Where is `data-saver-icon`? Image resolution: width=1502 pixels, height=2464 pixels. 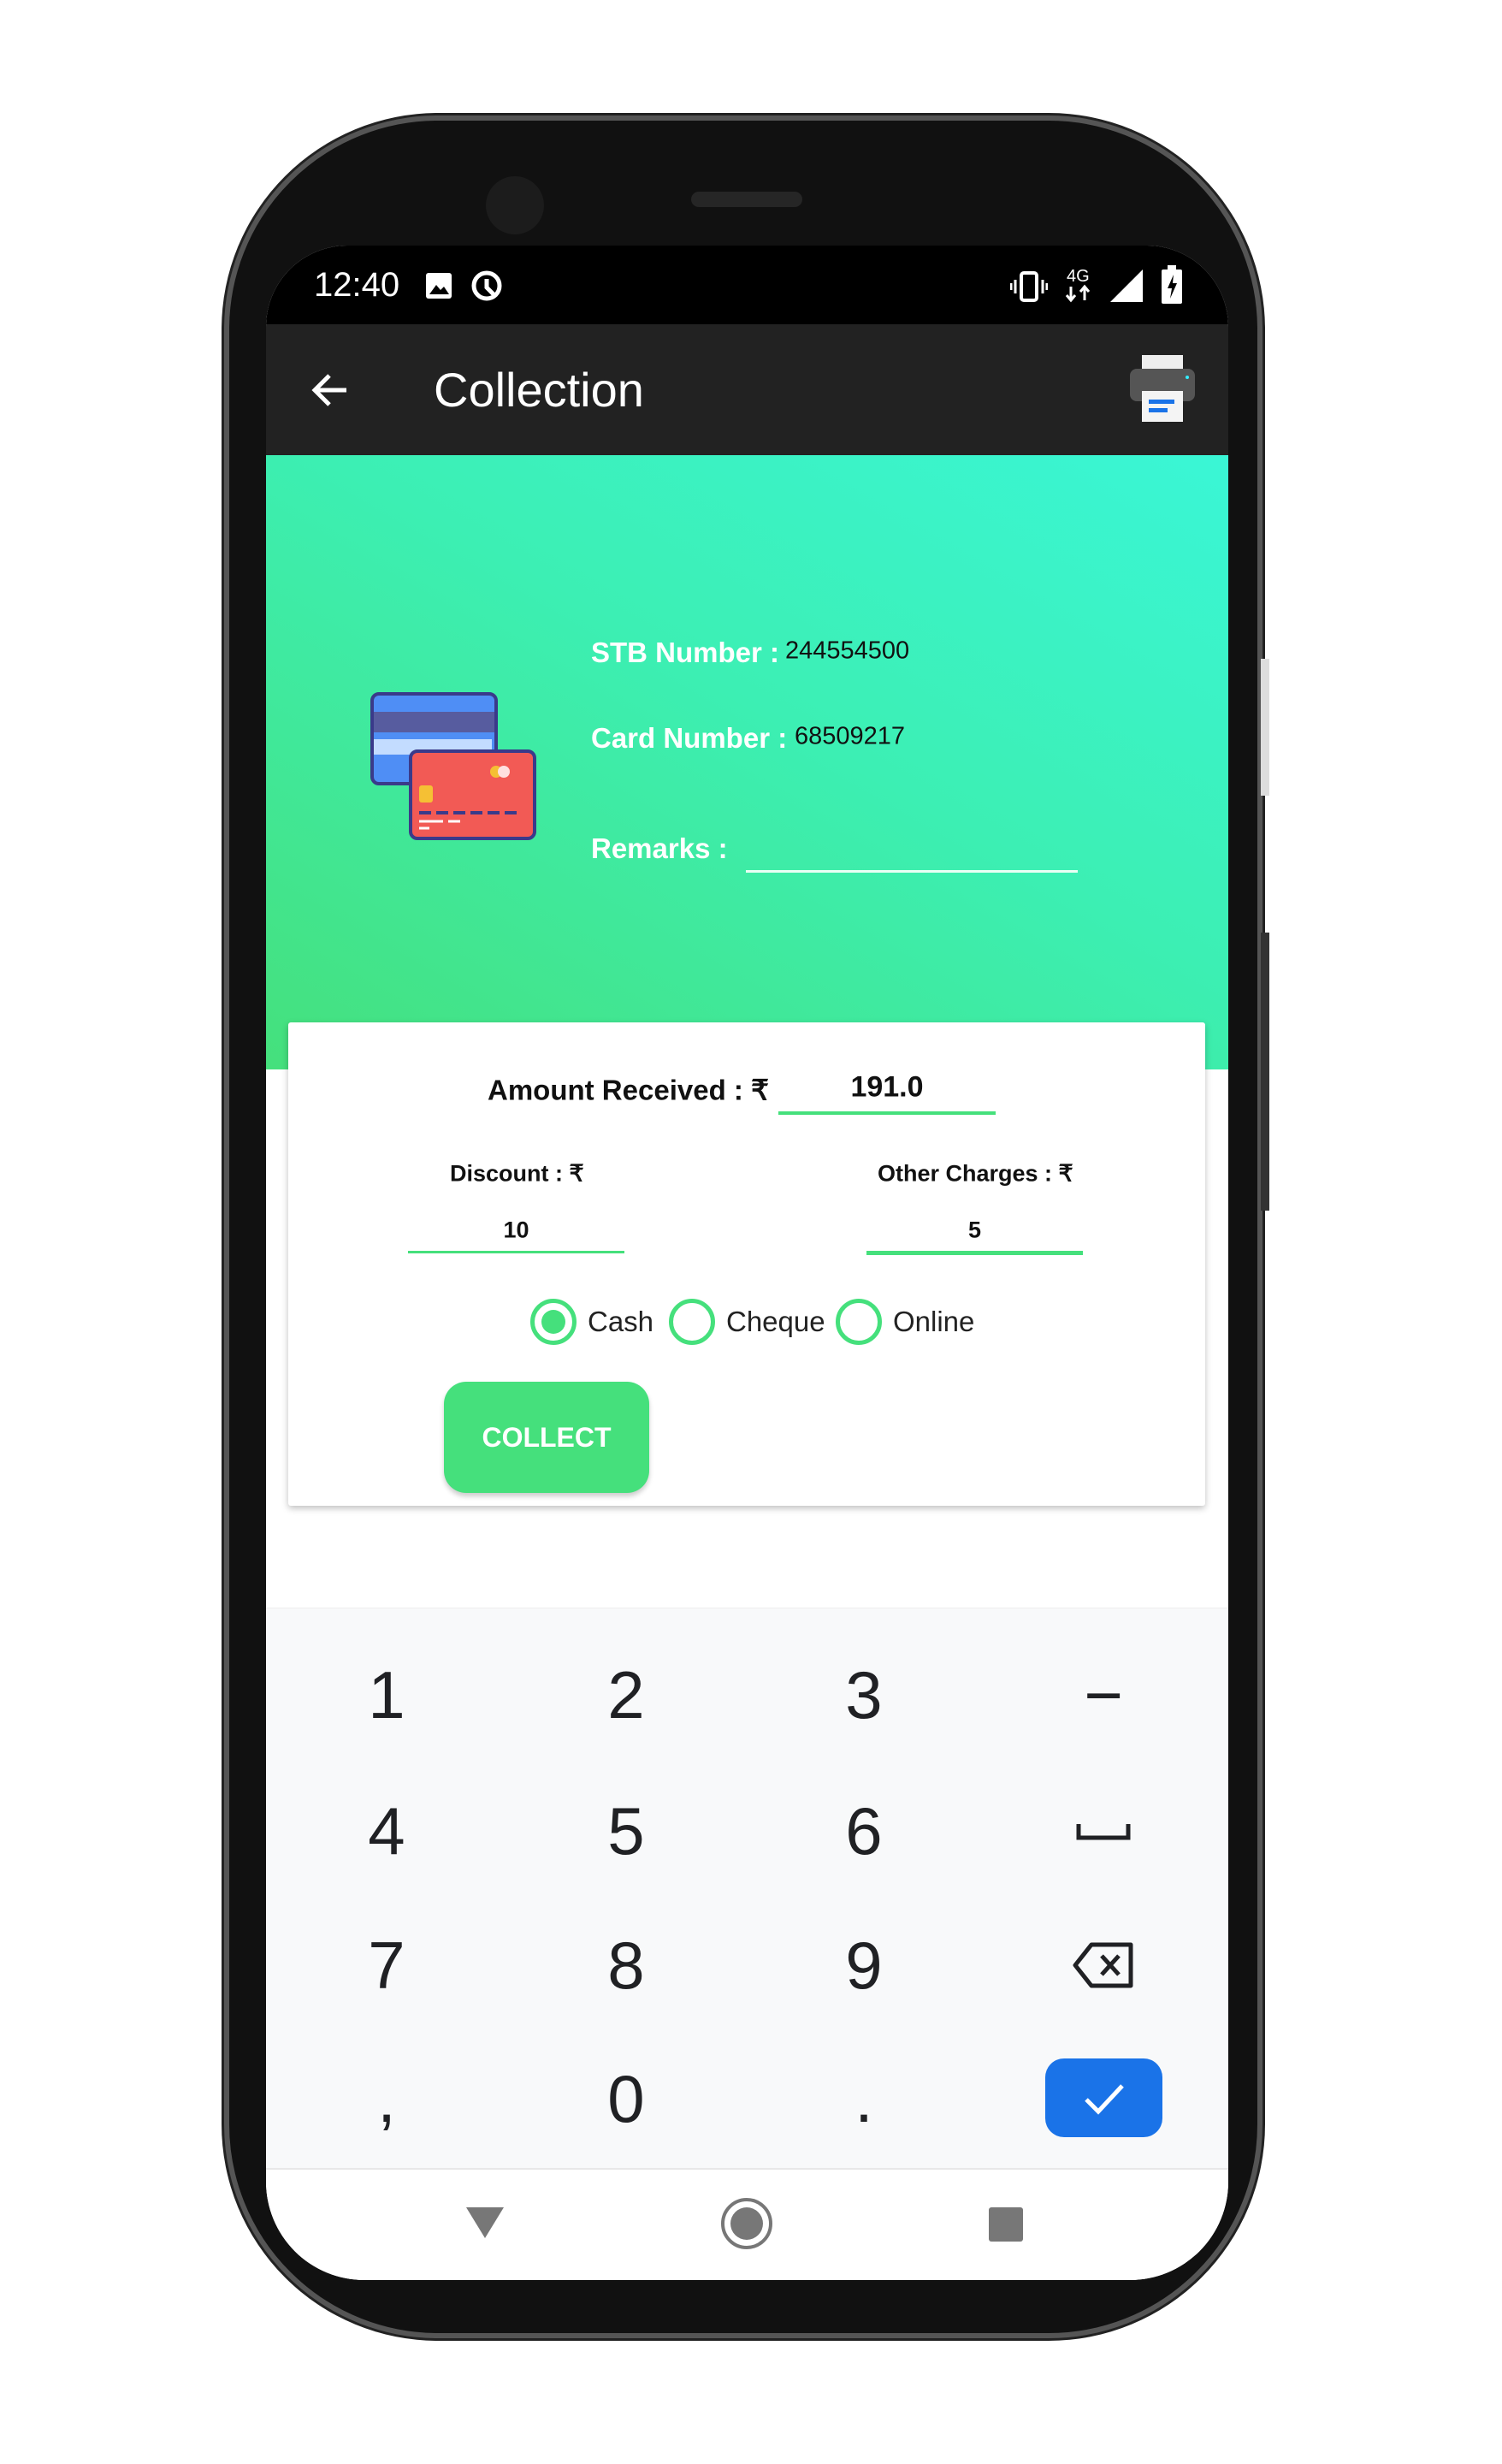
data-saver-icon is located at coordinates (486, 285).